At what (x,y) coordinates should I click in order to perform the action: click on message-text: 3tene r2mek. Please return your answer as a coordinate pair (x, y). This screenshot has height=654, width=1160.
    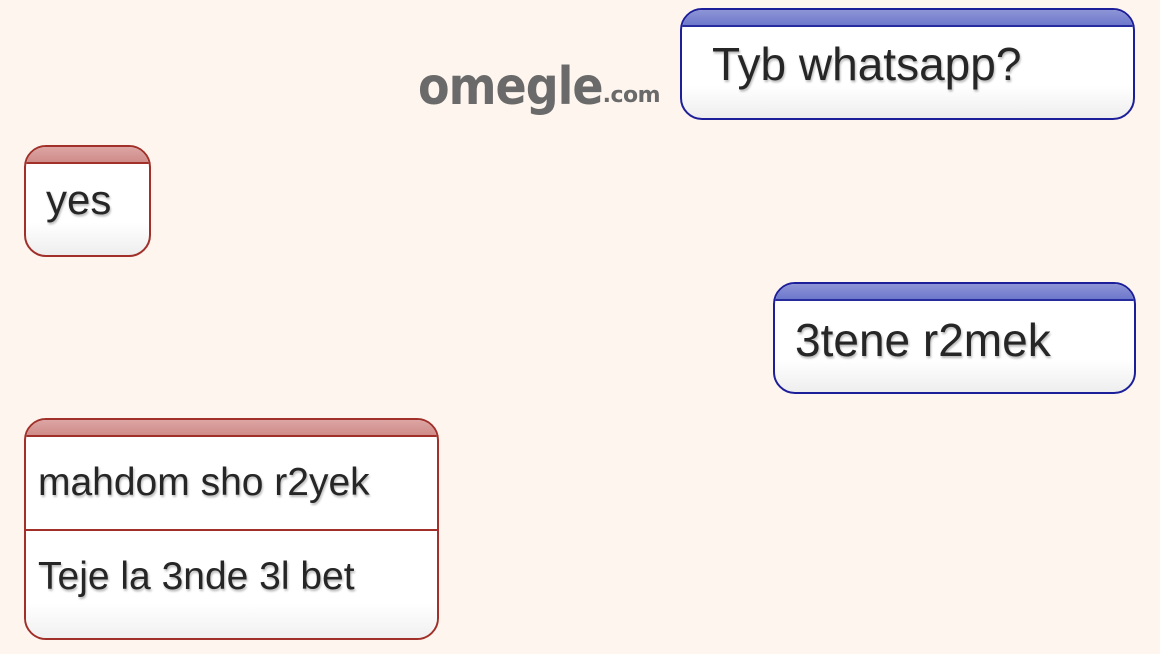
    Looking at the image, I should click on (923, 340).